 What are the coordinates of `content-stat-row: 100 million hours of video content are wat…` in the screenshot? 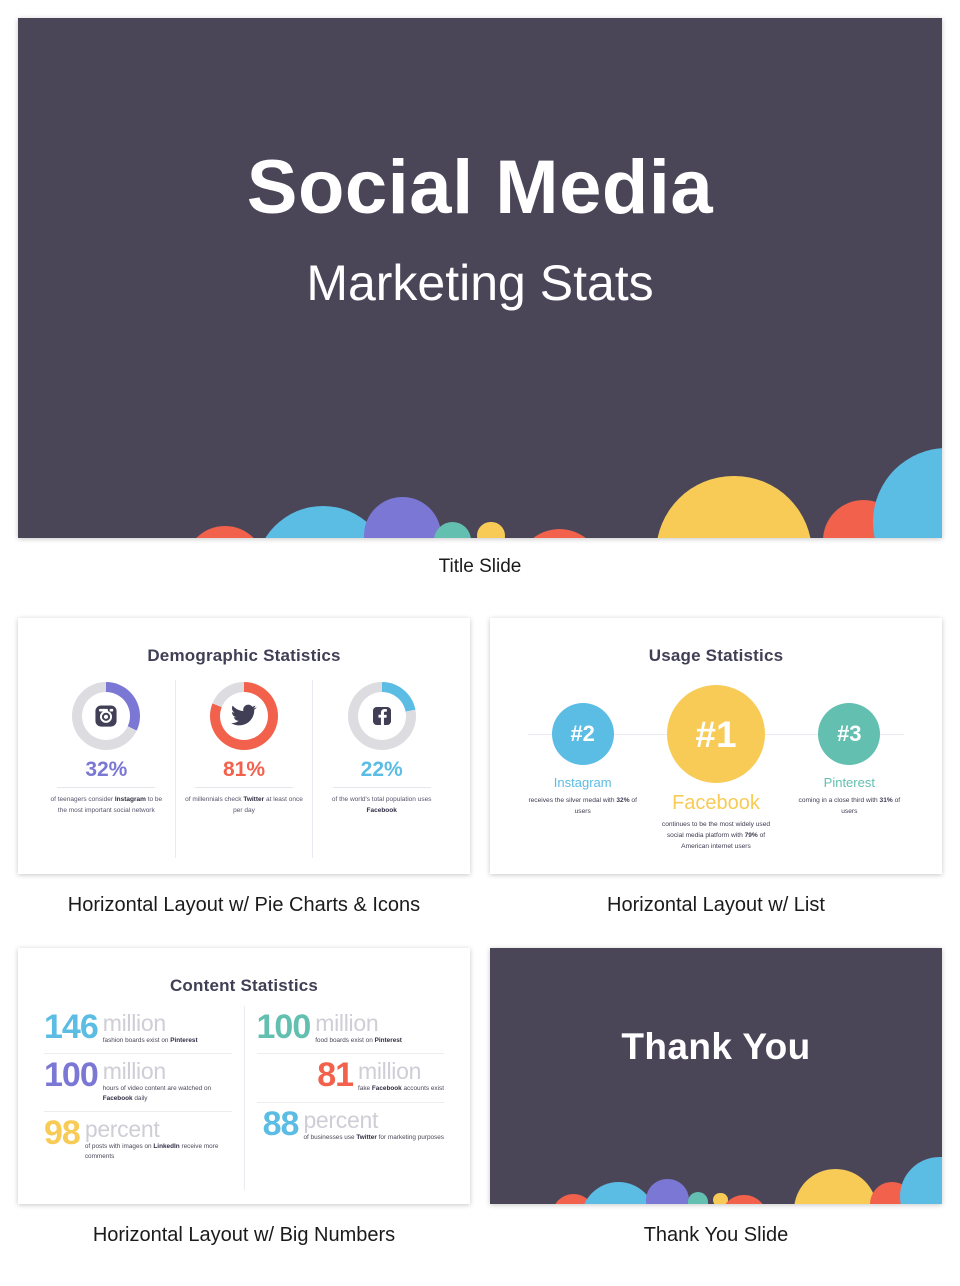 It's located at (138, 1082).